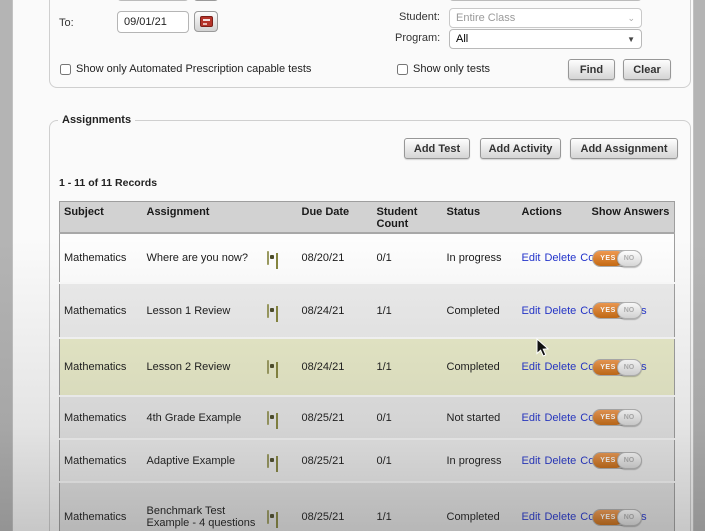 The width and height of the screenshot is (705, 531). I want to click on cell-status: Completed, so click(473, 367).